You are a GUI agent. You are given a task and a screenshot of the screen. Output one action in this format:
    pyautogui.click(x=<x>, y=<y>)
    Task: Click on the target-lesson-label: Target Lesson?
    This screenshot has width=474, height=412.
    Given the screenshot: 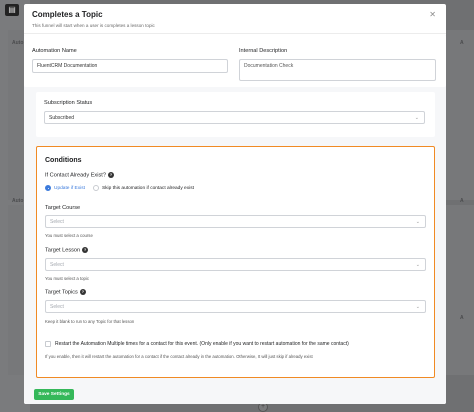 What is the action you would take?
    pyautogui.click(x=67, y=250)
    